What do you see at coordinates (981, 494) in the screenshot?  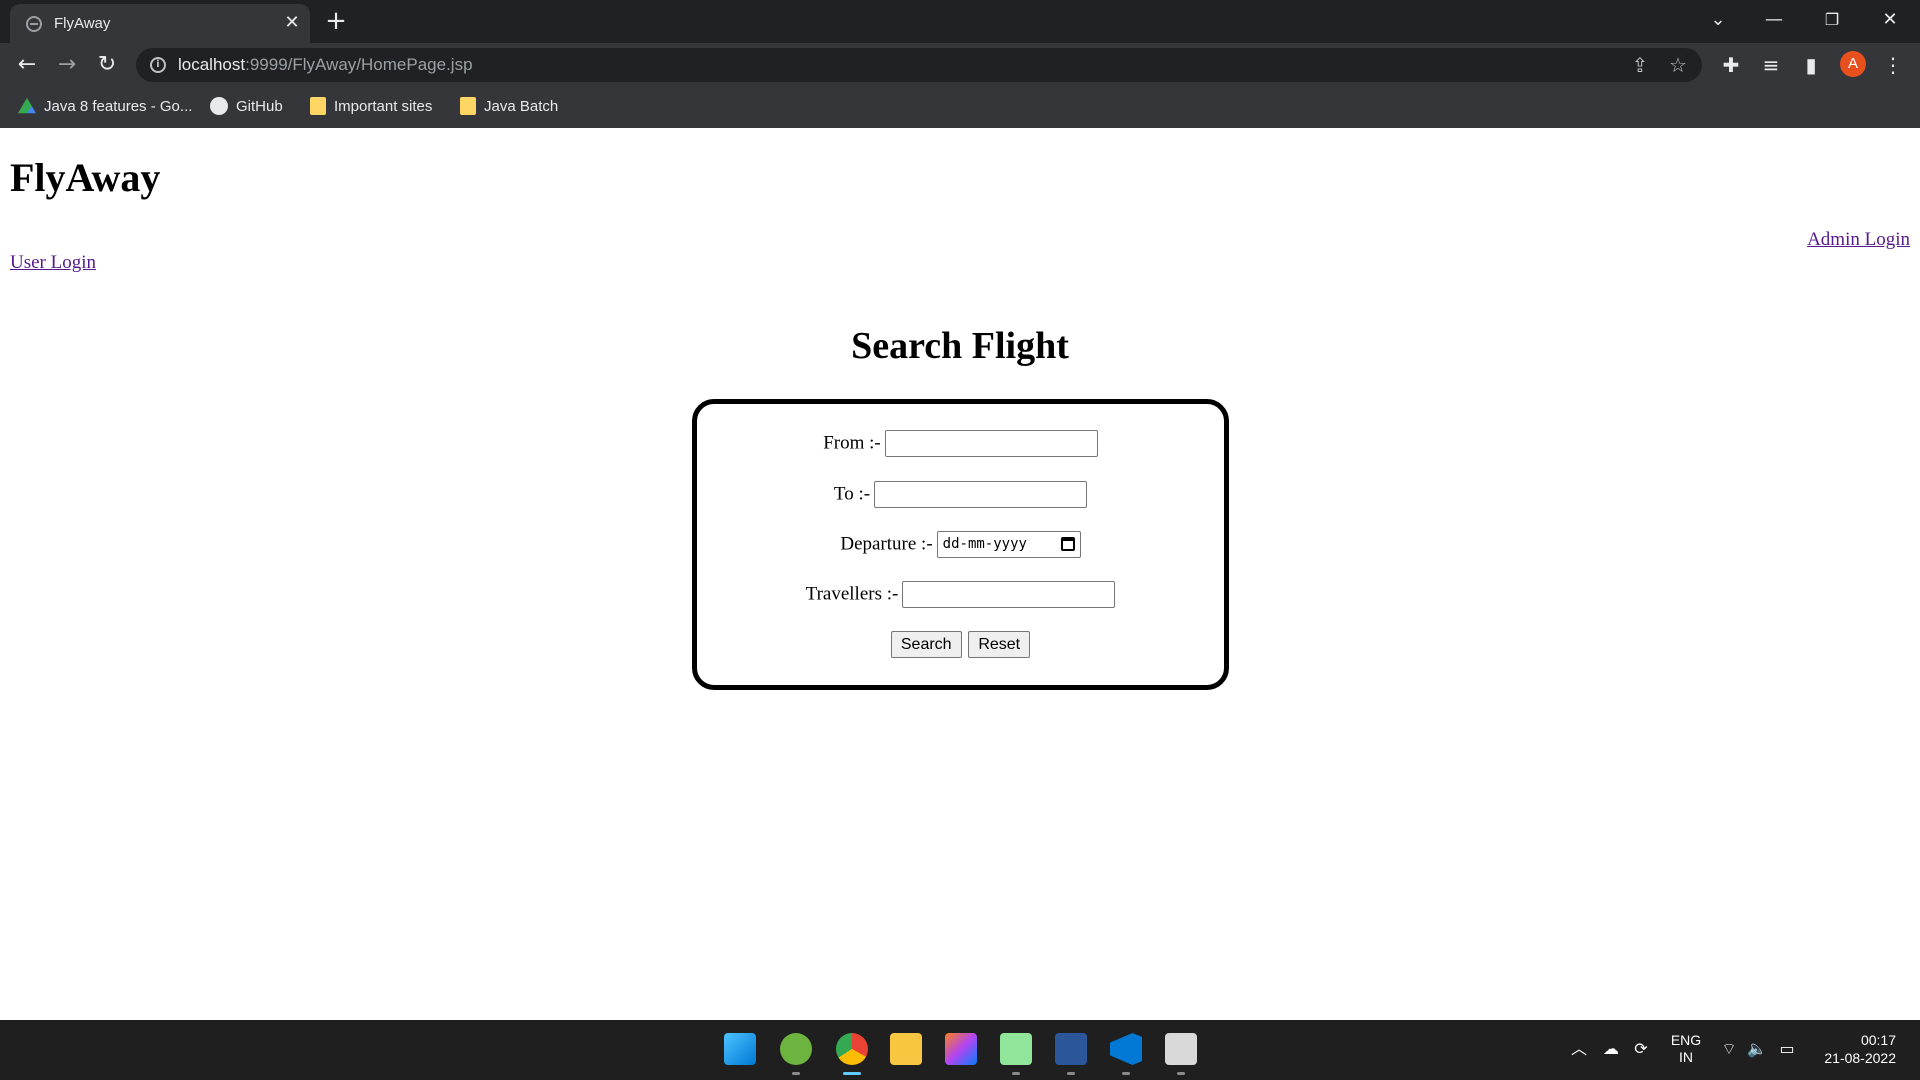 I see `to-input` at bounding box center [981, 494].